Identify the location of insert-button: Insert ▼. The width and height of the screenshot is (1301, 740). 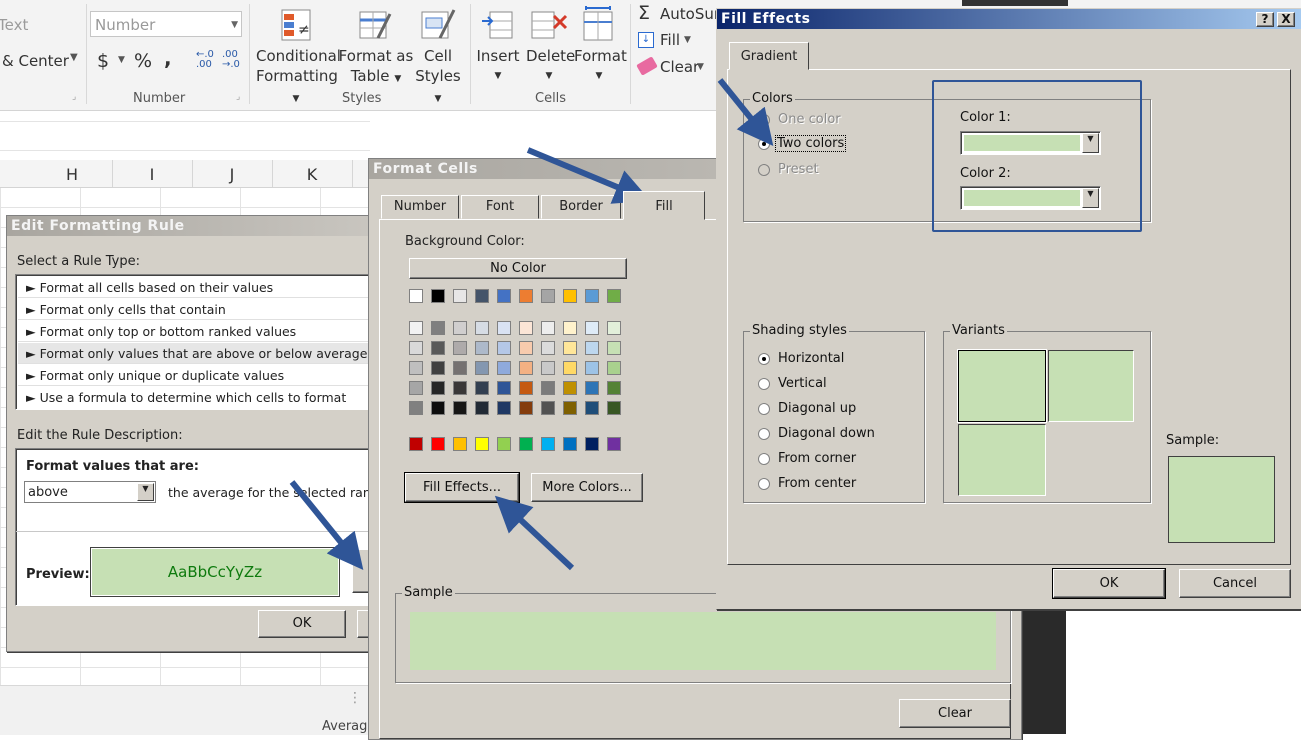
(498, 66).